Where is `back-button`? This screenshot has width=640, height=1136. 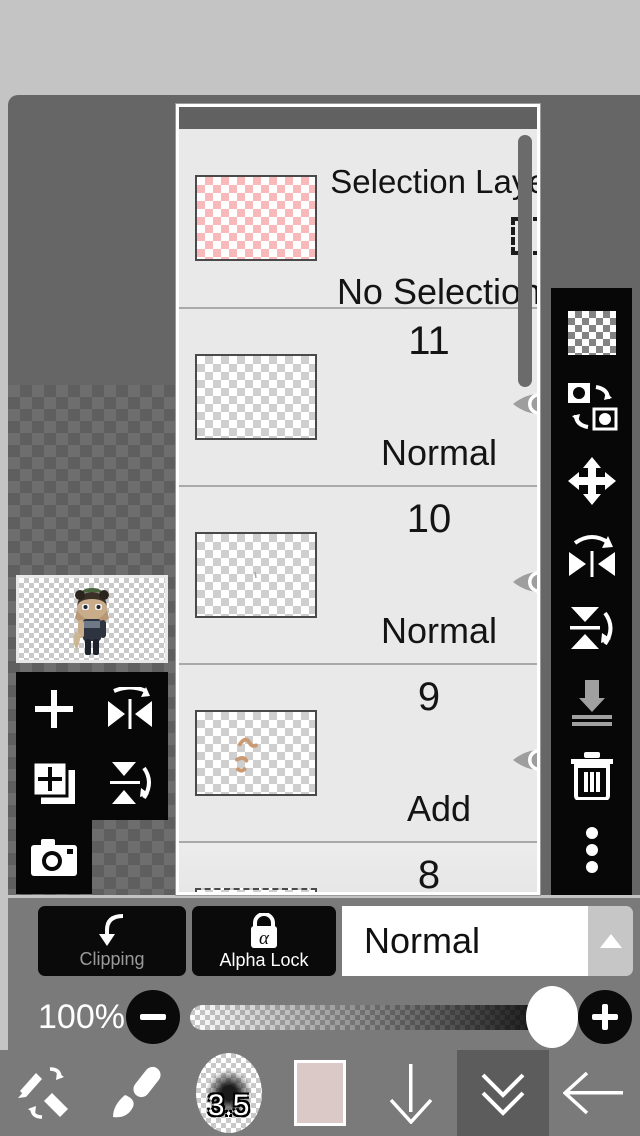 back-button is located at coordinates (594, 1093).